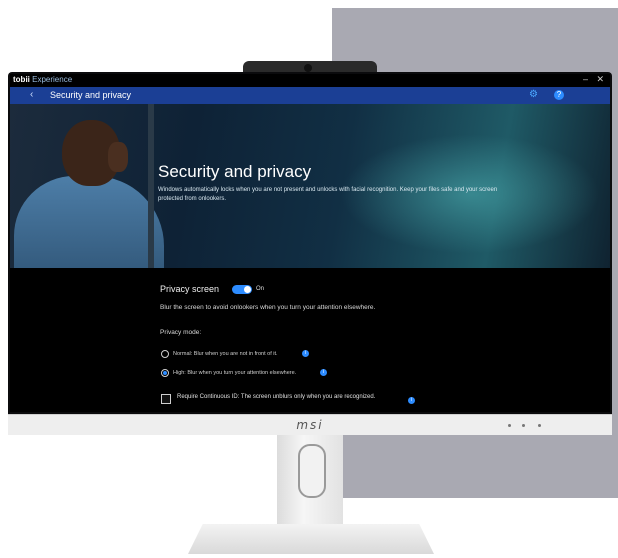  I want to click on monitor-stand-base, so click(311, 539).